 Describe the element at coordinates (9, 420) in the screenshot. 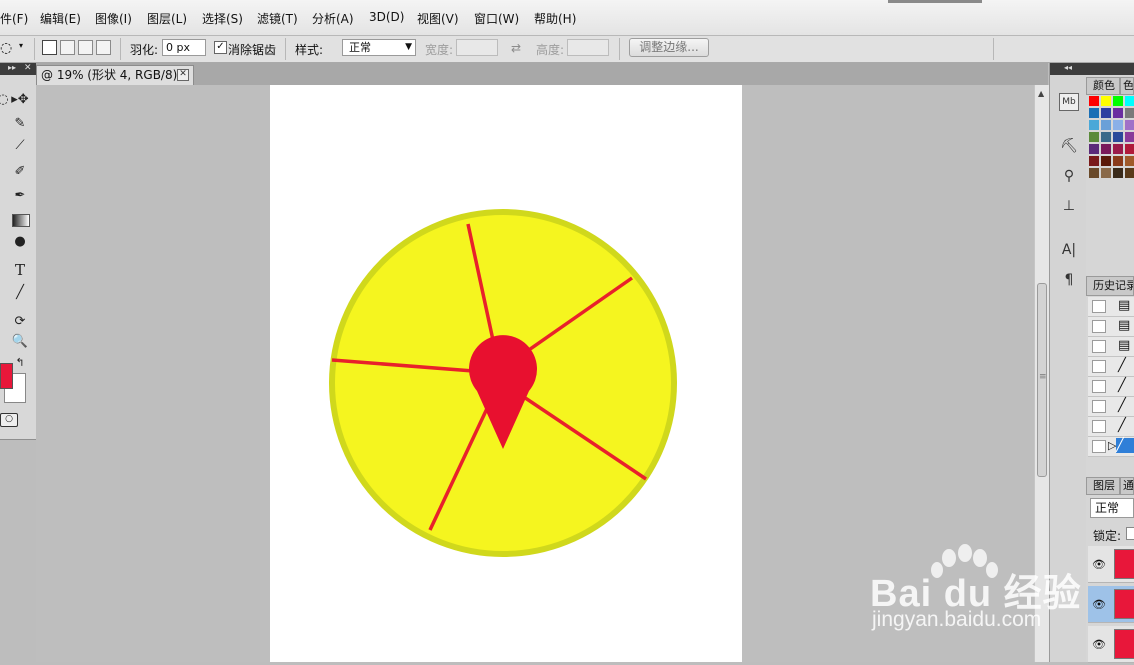

I see `quick-mask-icon: ○` at that location.